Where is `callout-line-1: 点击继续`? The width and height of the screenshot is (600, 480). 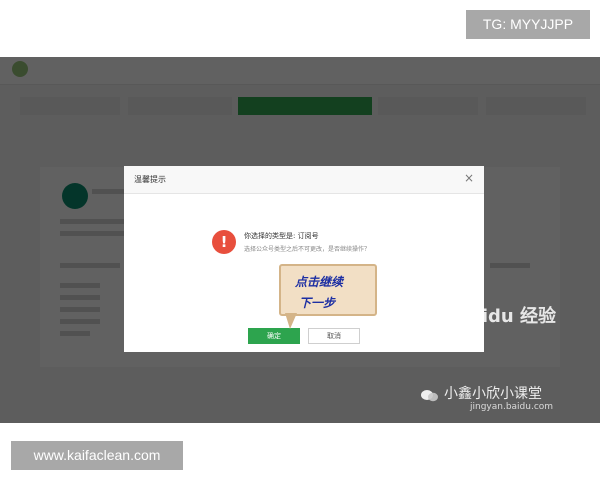
callout-line-1: 点击继续 is located at coordinates (319, 282).